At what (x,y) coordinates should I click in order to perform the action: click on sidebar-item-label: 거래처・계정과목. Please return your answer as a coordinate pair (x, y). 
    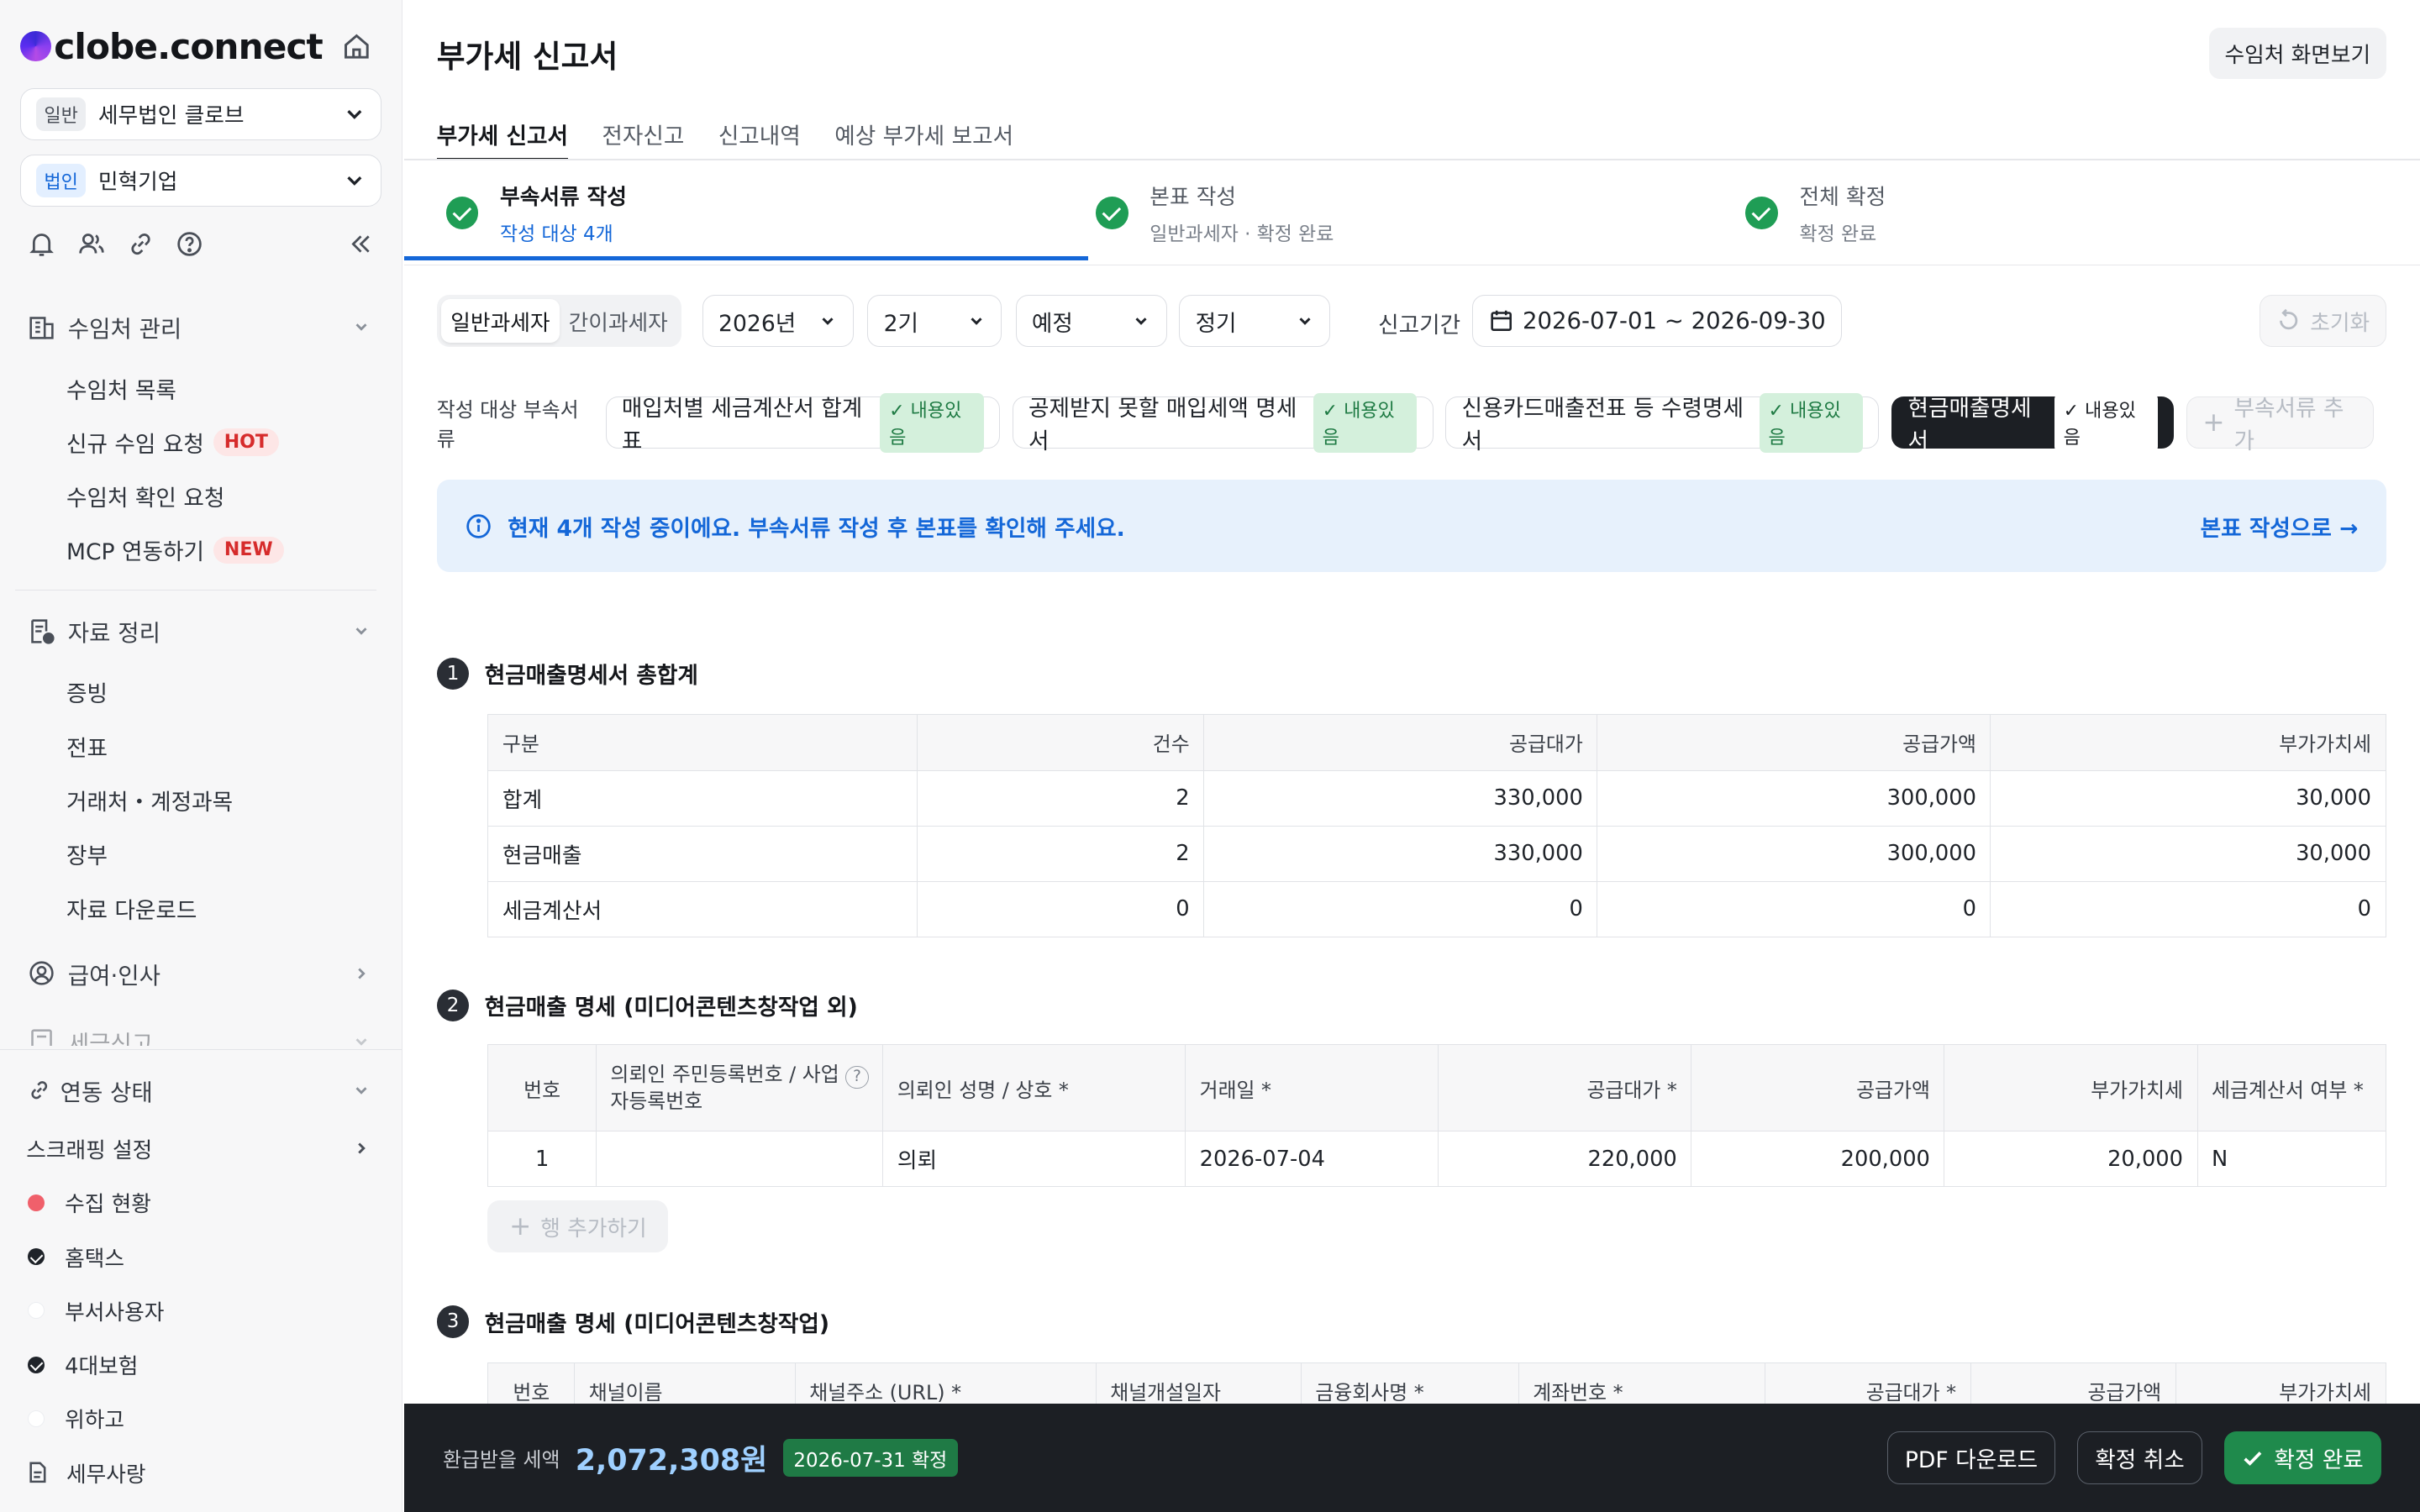
    Looking at the image, I should click on (150, 803).